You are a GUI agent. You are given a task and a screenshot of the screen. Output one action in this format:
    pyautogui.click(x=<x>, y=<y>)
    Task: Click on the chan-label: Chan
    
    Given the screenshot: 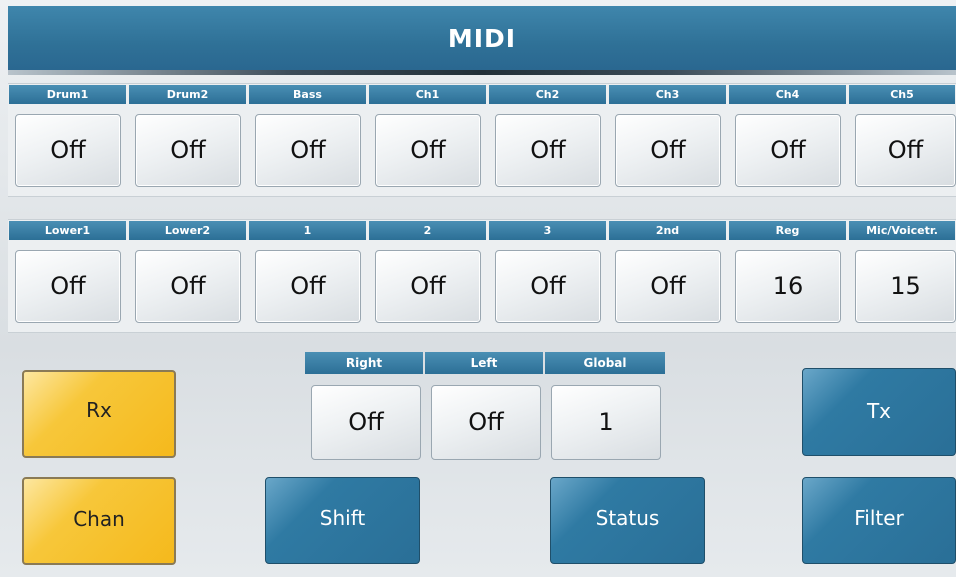 What is the action you would take?
    pyautogui.click(x=99, y=519)
    